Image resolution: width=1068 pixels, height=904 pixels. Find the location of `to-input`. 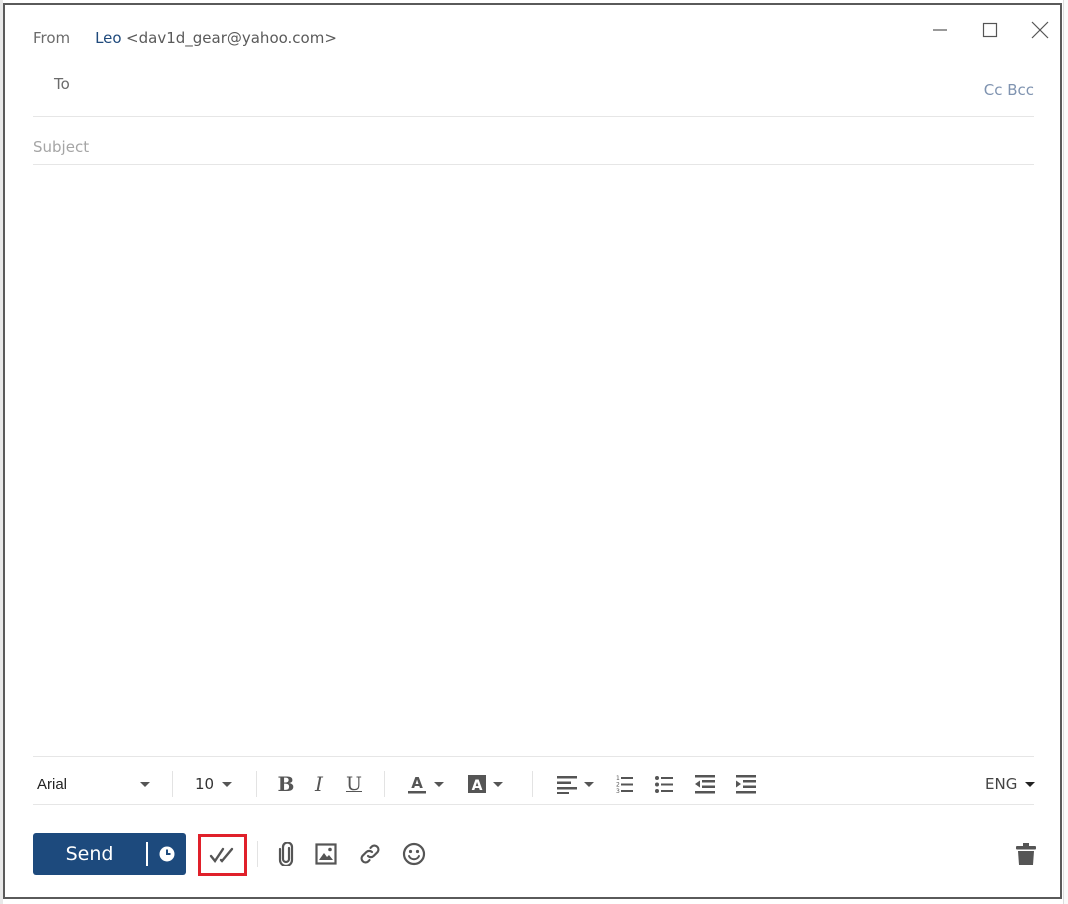

to-input is located at coordinates (535, 85).